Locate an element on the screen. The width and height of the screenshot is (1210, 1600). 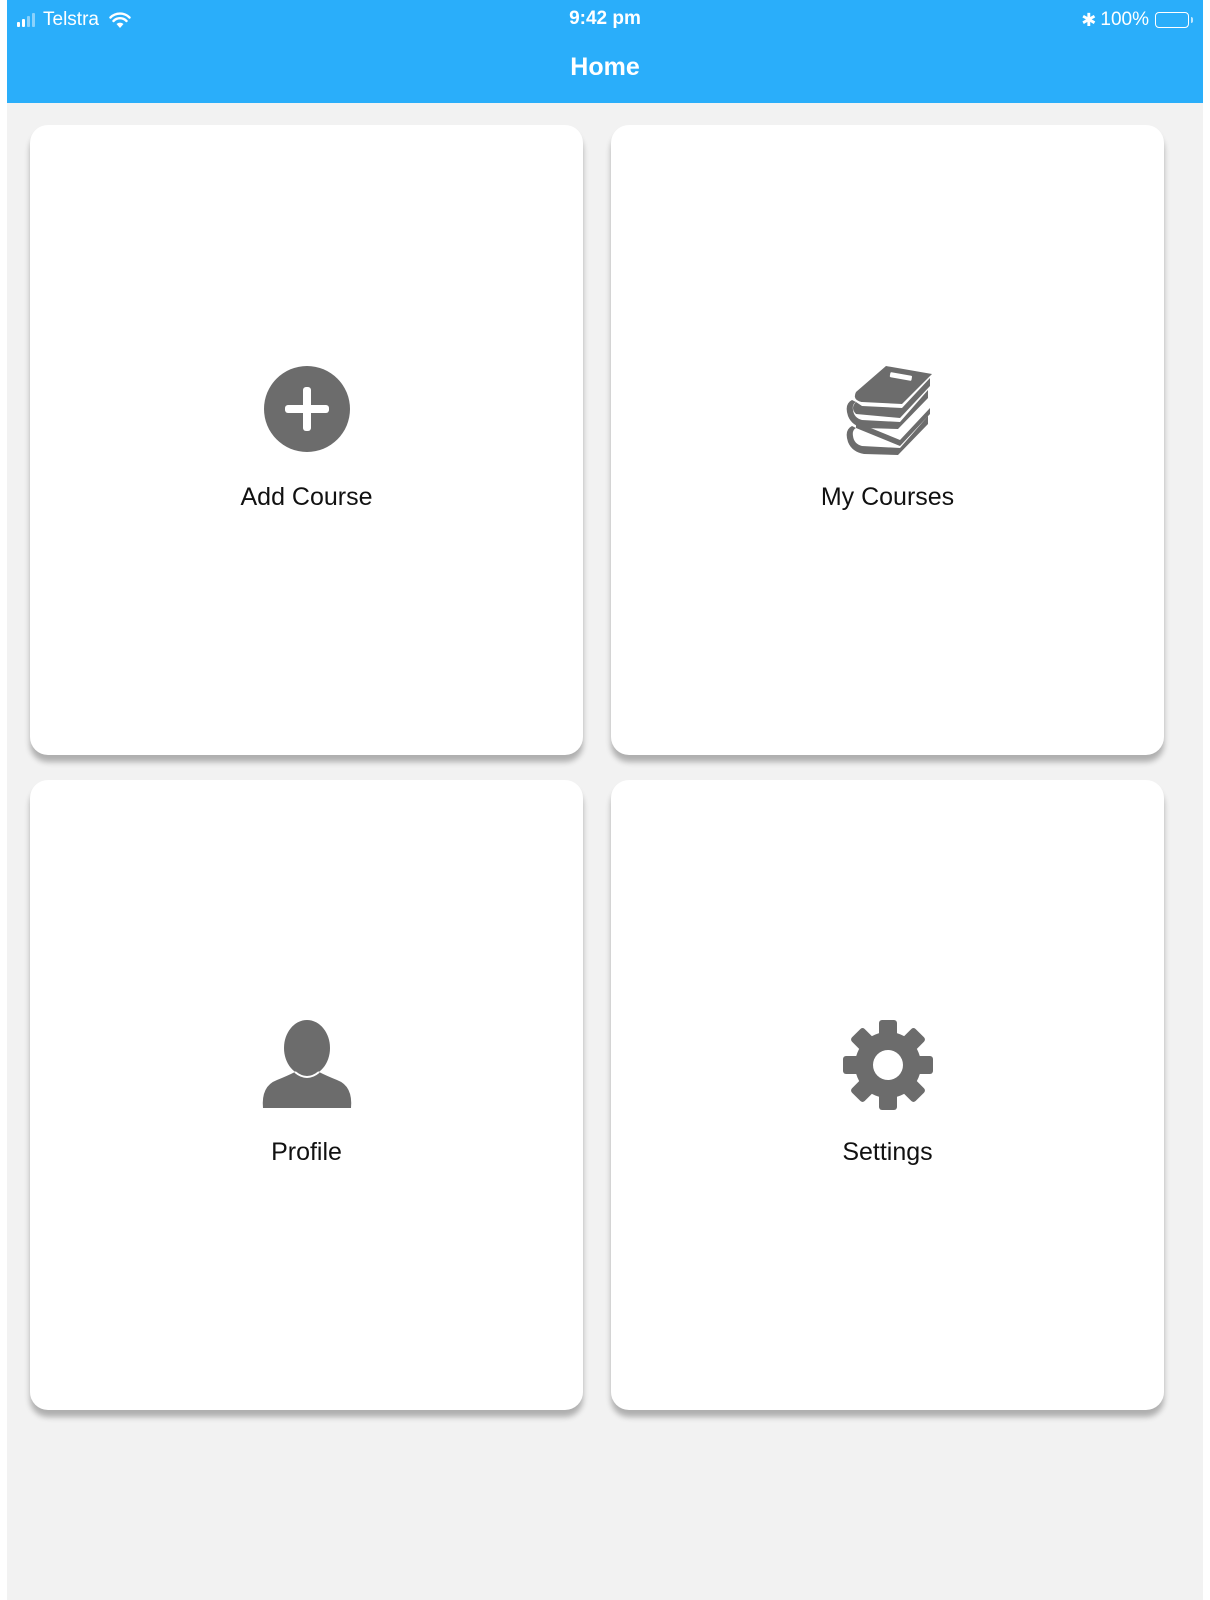
settings-label: Settings is located at coordinates (887, 1152).